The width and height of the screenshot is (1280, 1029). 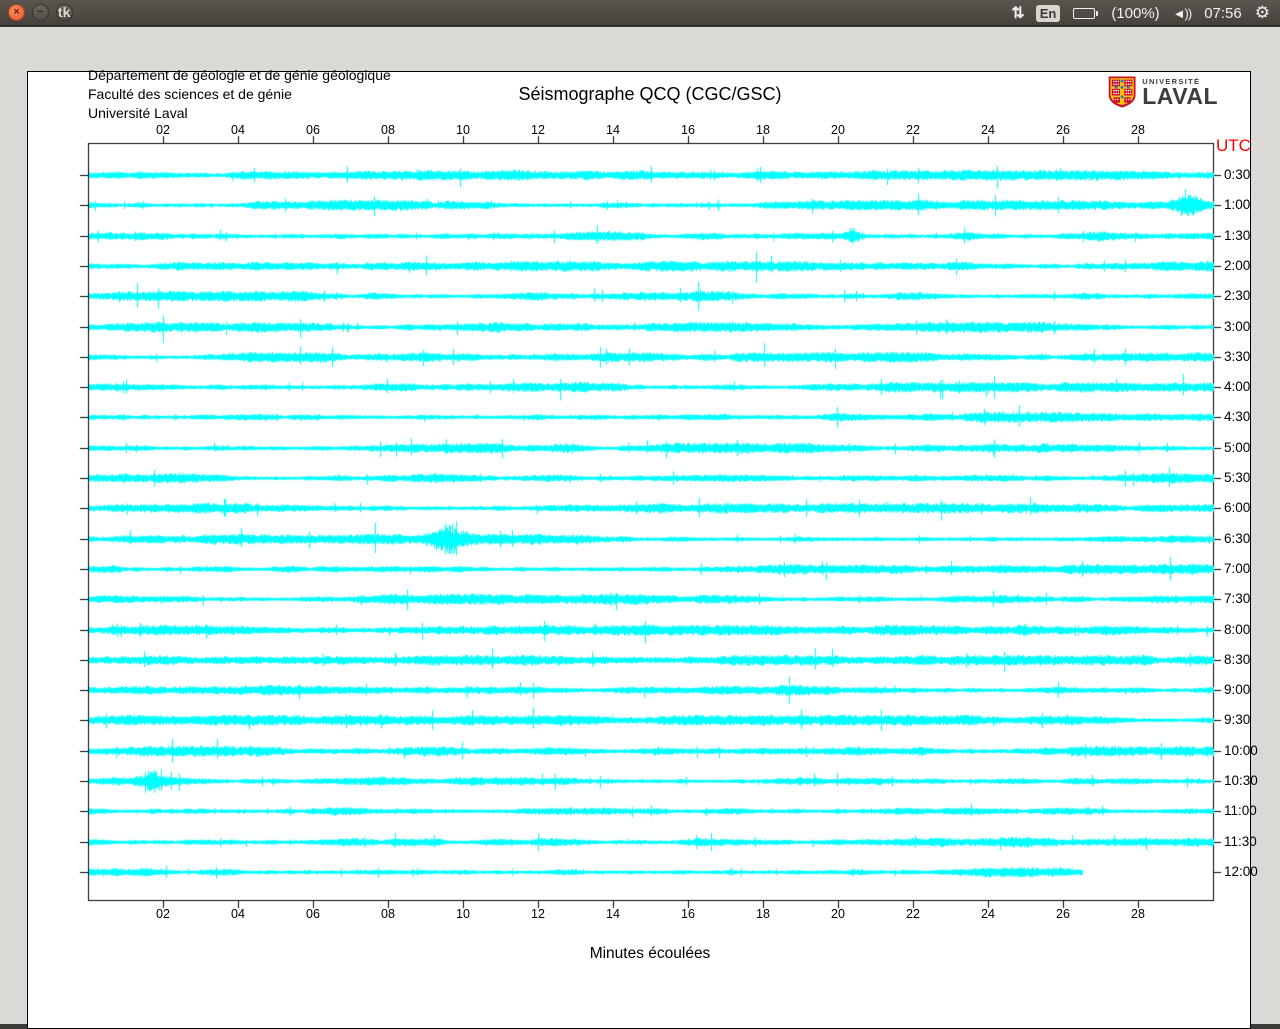 I want to click on chart-title: Séismographe QCQ (CGC/GSC), so click(x=650, y=94).